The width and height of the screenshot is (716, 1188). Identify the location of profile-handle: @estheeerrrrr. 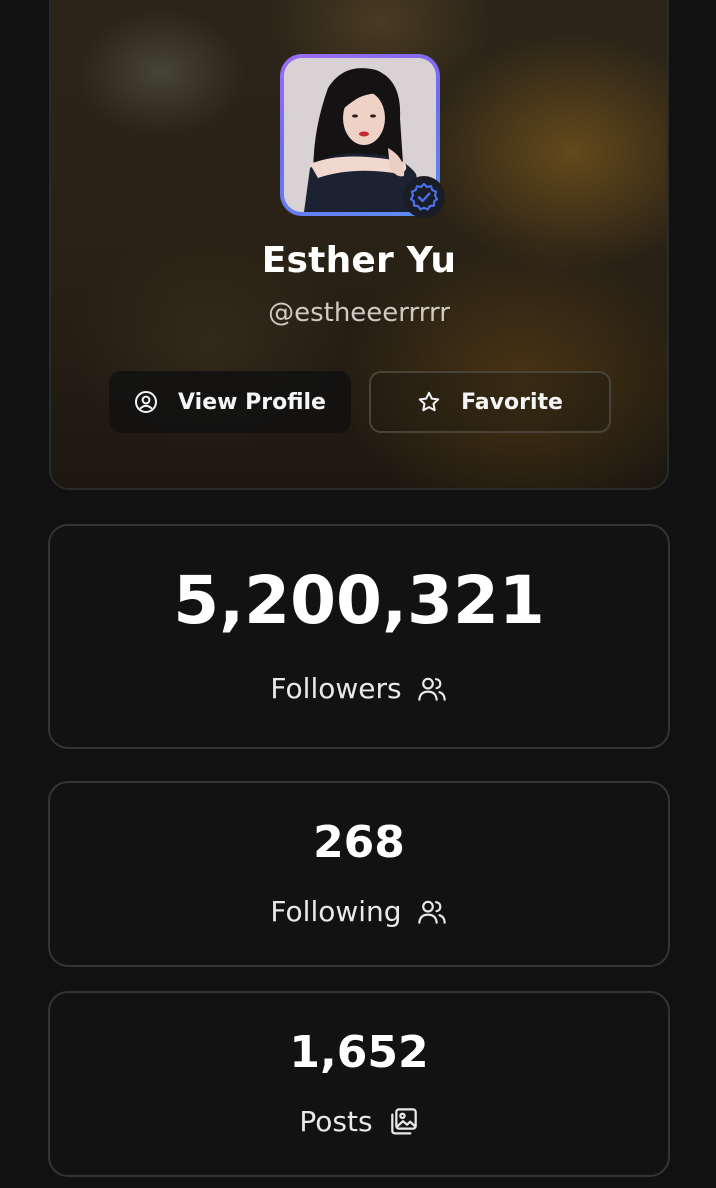
(359, 313).